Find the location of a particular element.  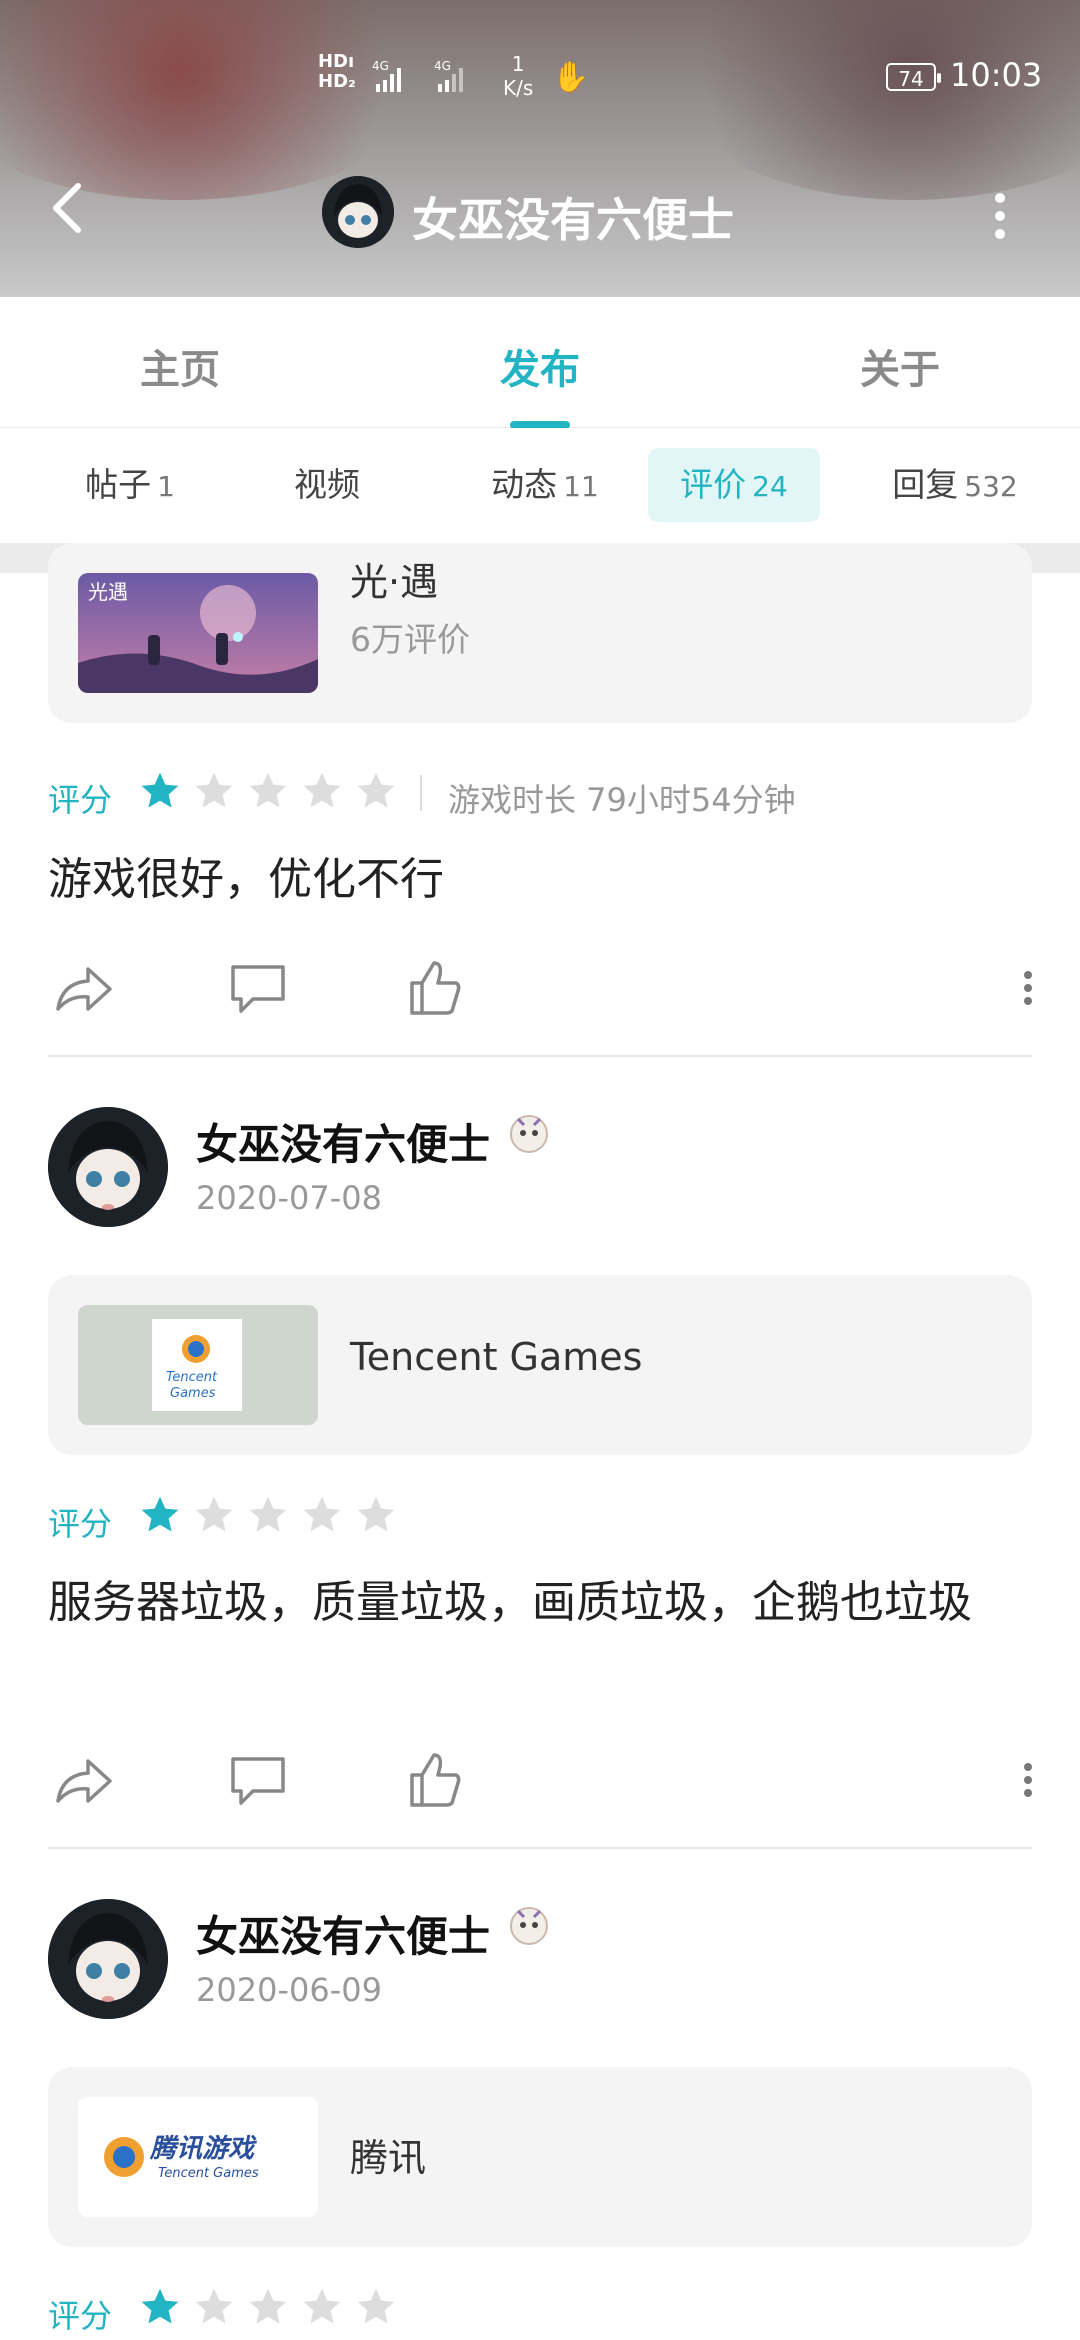

gesture-icon: ✋ is located at coordinates (571, 77).